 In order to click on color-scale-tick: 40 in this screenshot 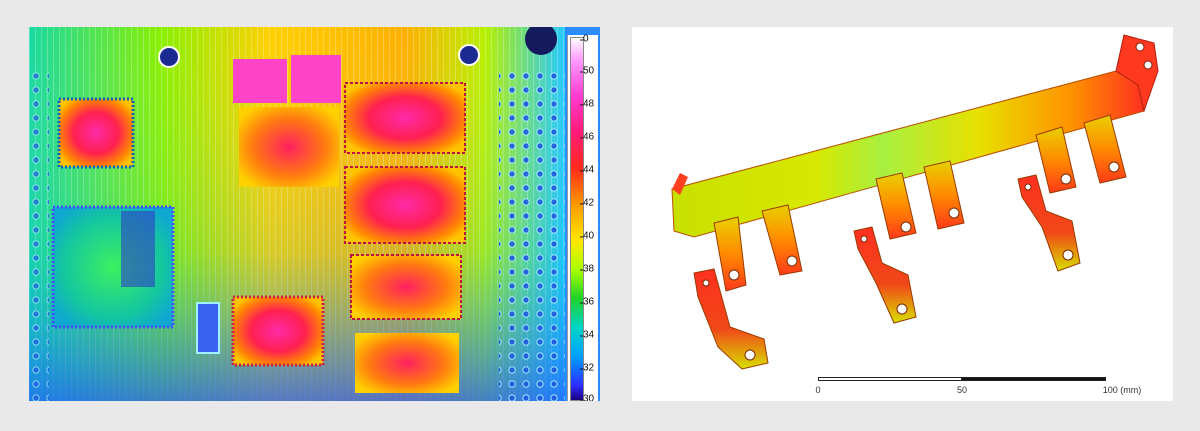, I will do `click(587, 236)`.